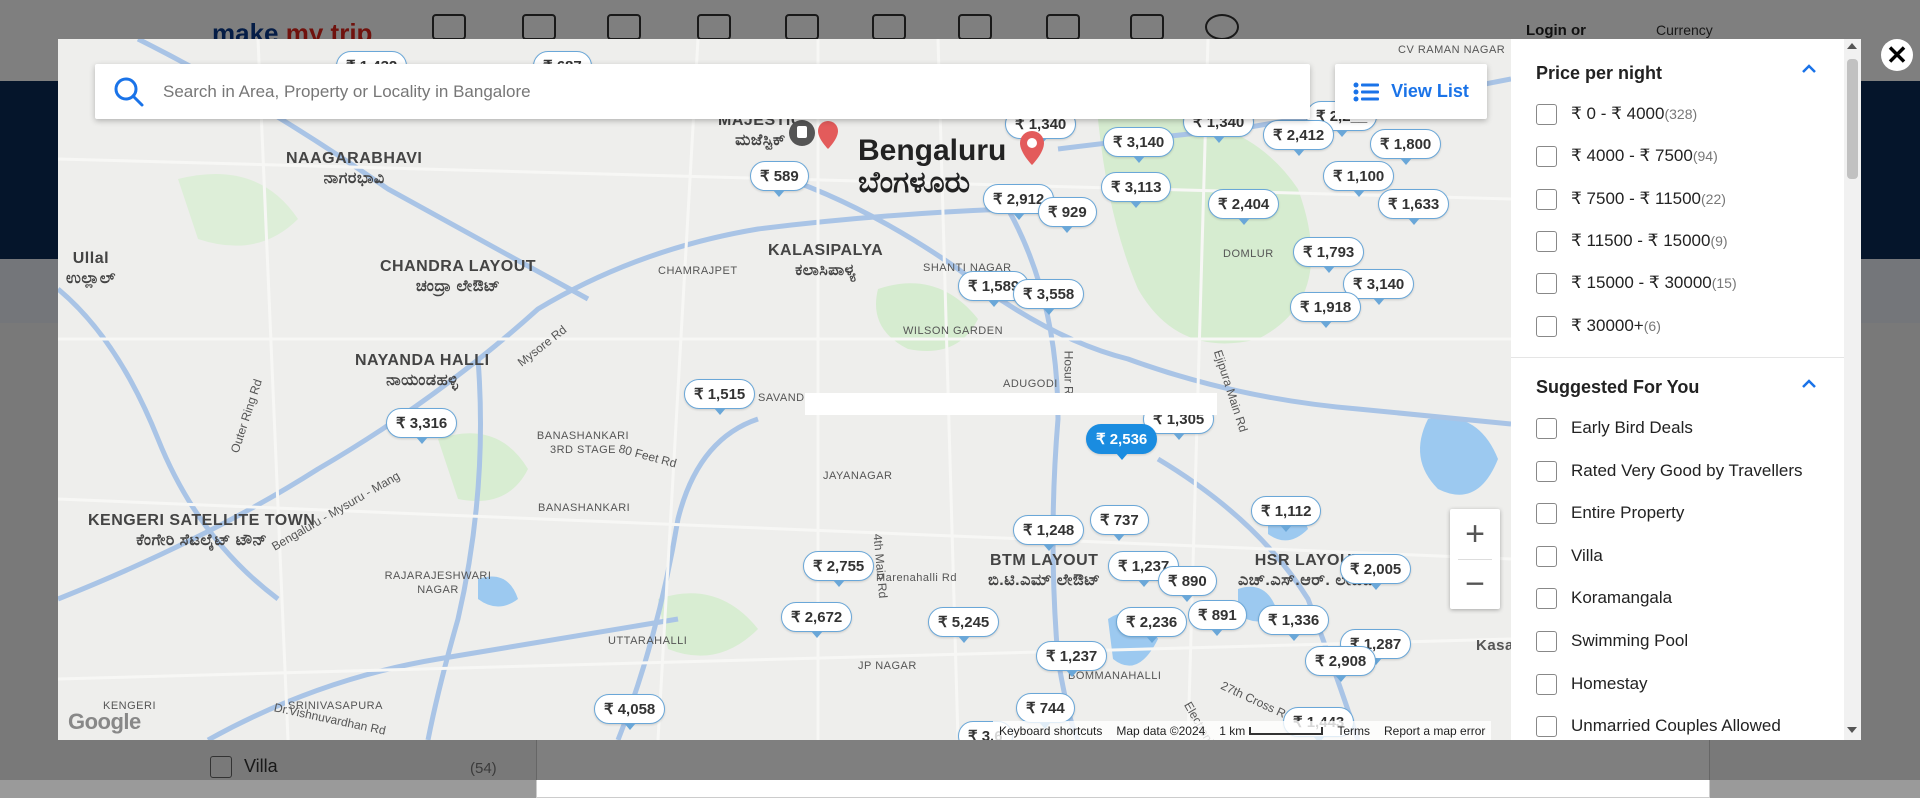 This screenshot has width=1920, height=798. I want to click on price-pin: ₹ 1,248, so click(1049, 533).